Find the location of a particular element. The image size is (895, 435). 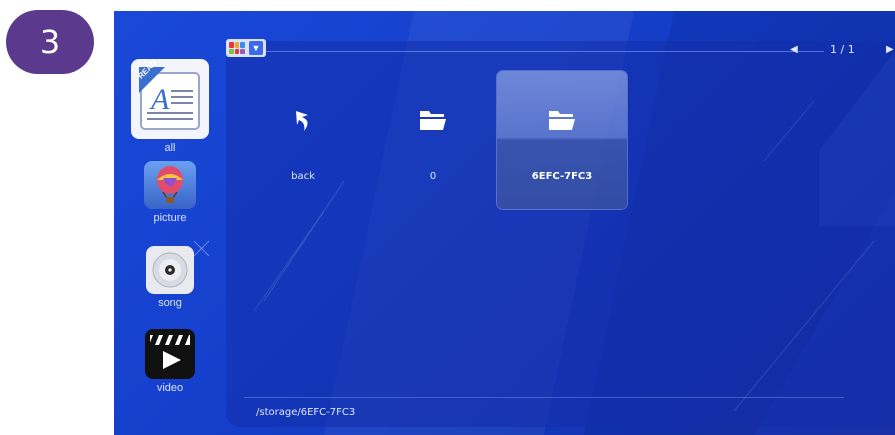

pagination: ◀ 1 / 1 ▶ is located at coordinates (842, 49).